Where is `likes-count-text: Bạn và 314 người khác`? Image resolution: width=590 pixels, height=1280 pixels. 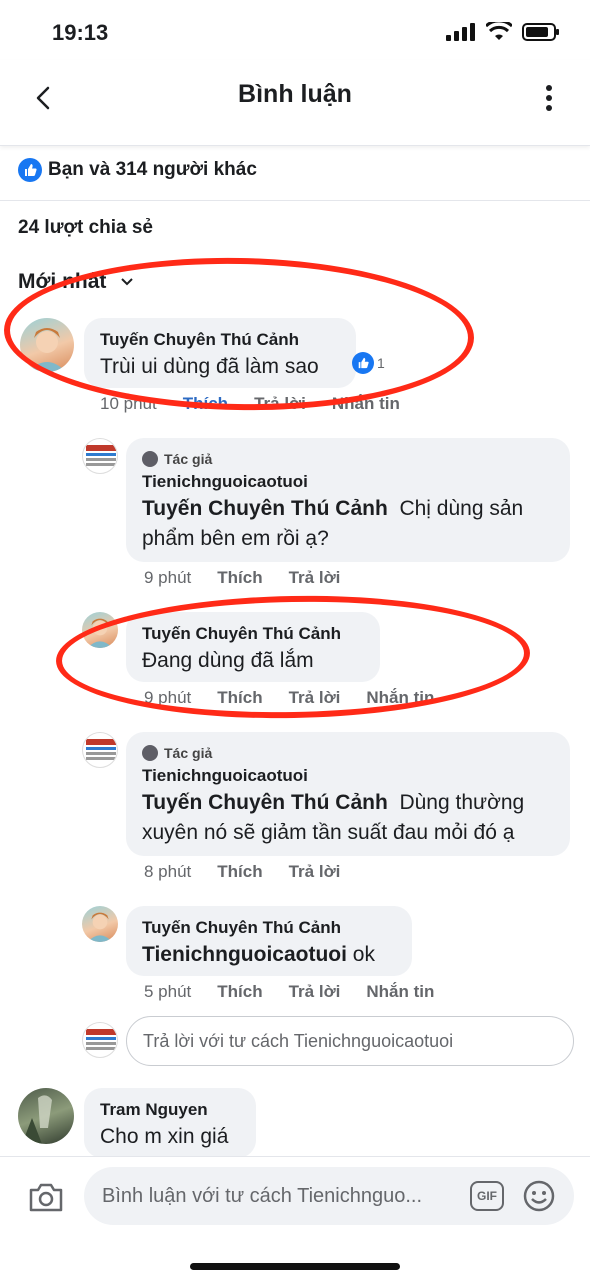 likes-count-text: Bạn và 314 người khác is located at coordinates (152, 169).